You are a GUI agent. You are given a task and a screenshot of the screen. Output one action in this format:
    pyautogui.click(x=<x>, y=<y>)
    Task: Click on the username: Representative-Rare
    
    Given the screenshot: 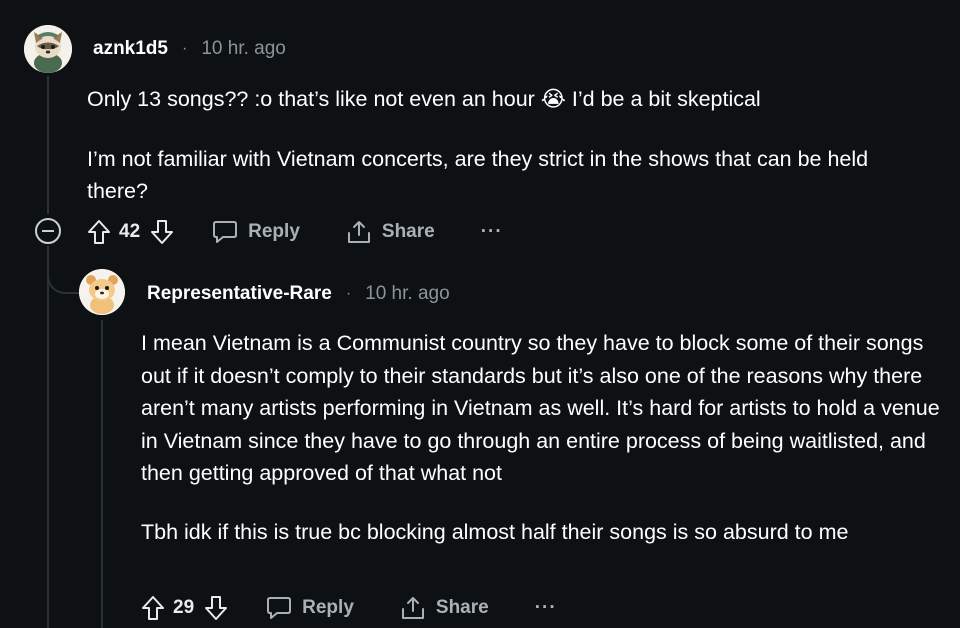 What is the action you would take?
    pyautogui.click(x=239, y=294)
    